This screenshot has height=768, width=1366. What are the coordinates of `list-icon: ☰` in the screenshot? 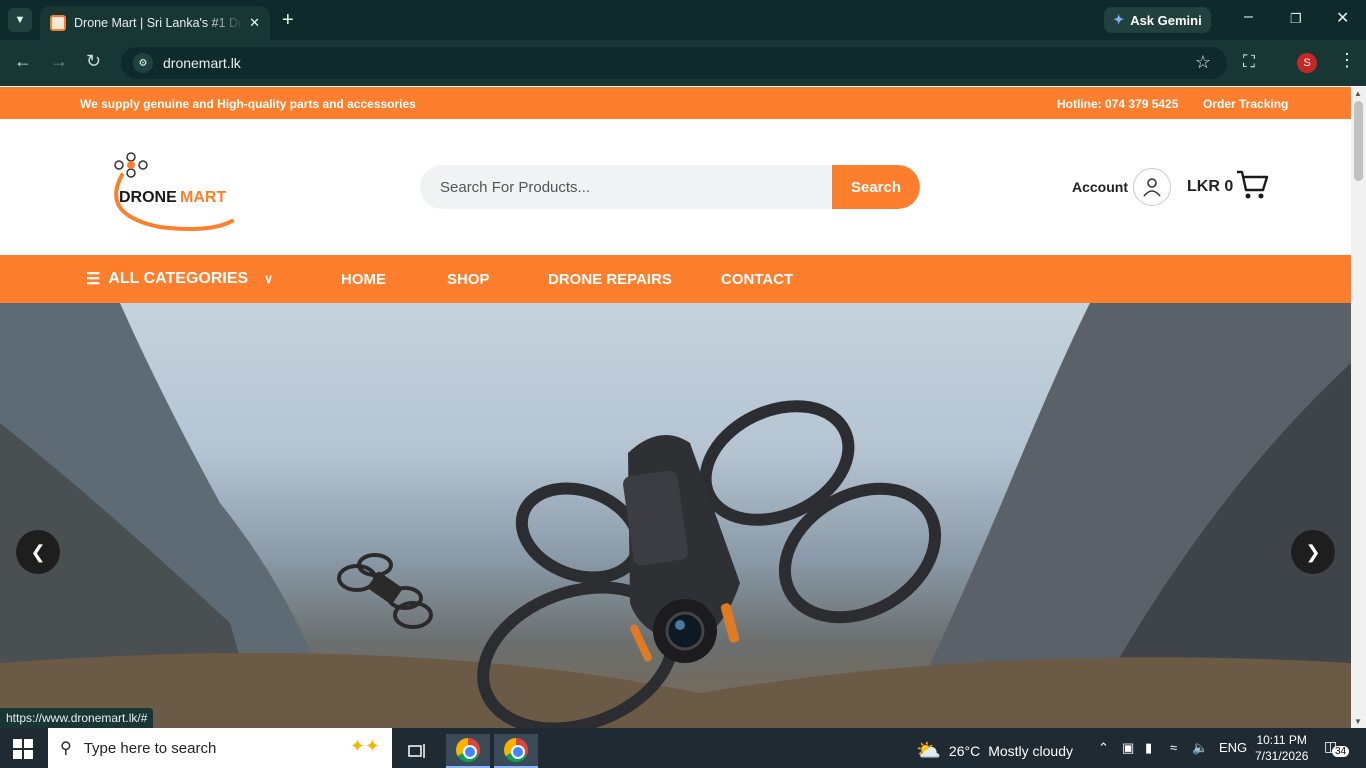 It's located at (93, 279).